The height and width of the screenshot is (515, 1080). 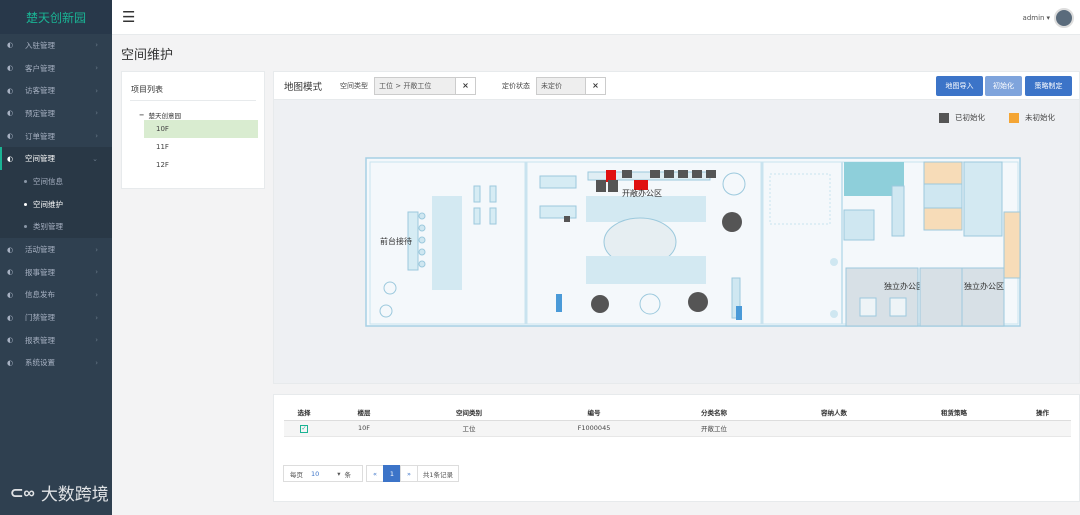 What do you see at coordinates (162, 165) in the screenshot?
I see `floor-label: 12F` at bounding box center [162, 165].